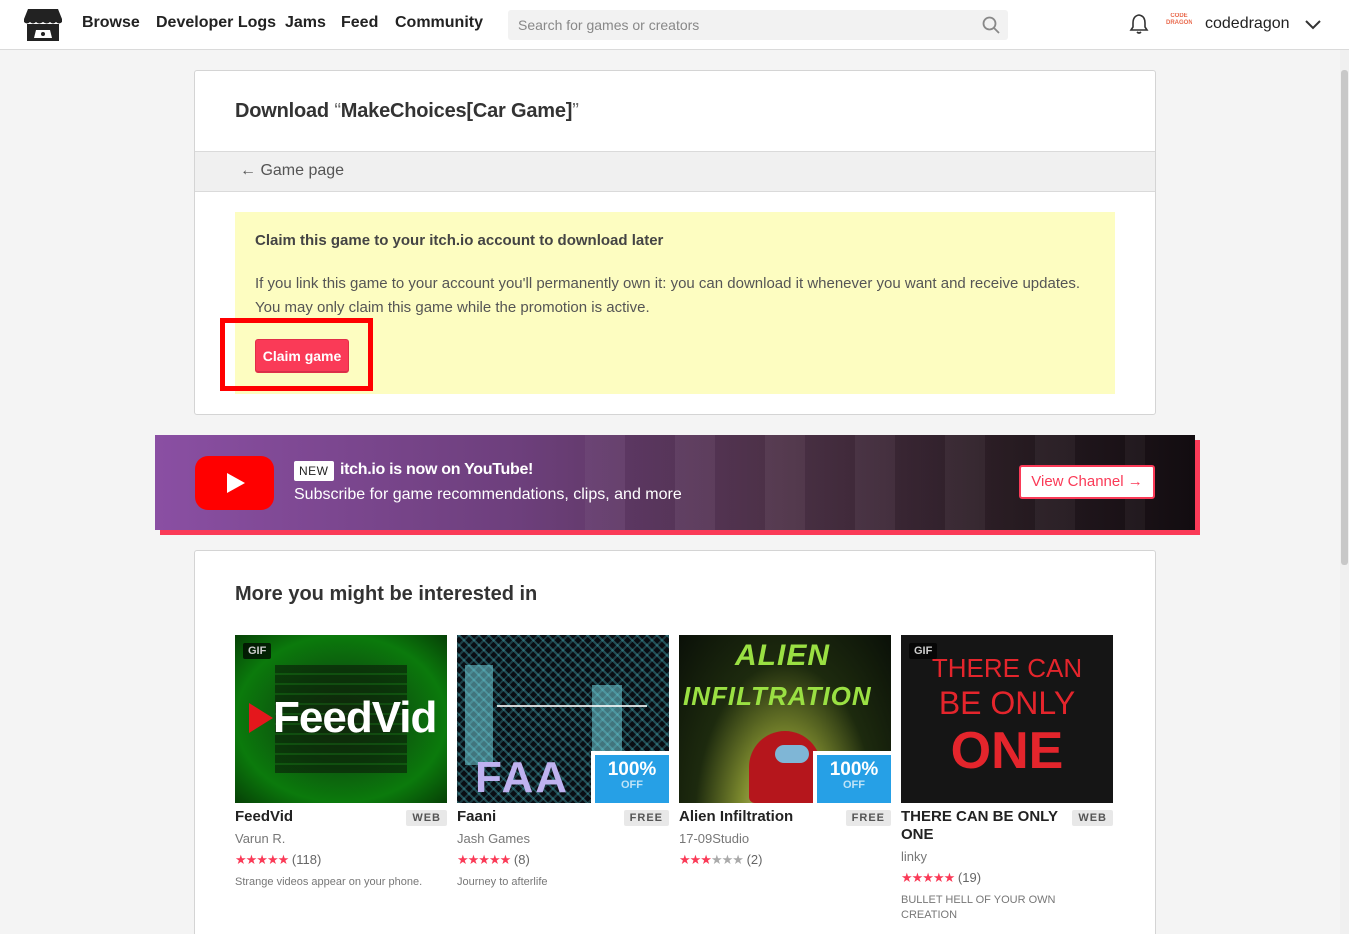 This screenshot has width=1349, height=934. I want to click on game-thumbnail: THERE CAN BE ONLY ONE GIF, so click(1007, 719).